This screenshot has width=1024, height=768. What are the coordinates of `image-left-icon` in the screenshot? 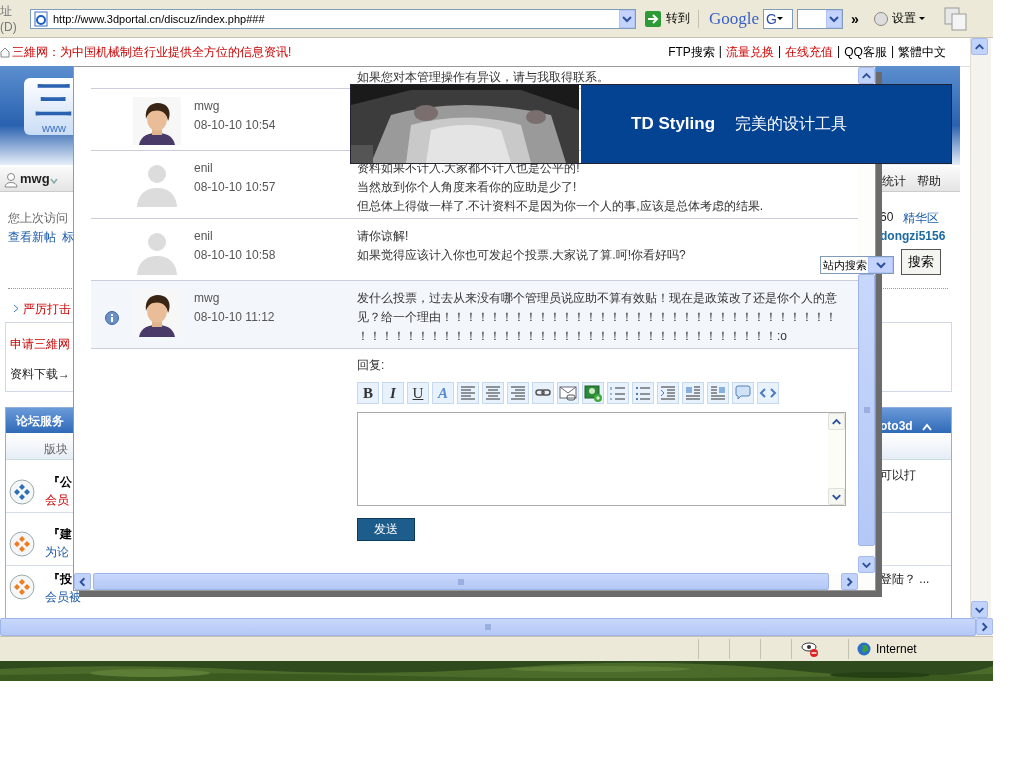 It's located at (693, 393).